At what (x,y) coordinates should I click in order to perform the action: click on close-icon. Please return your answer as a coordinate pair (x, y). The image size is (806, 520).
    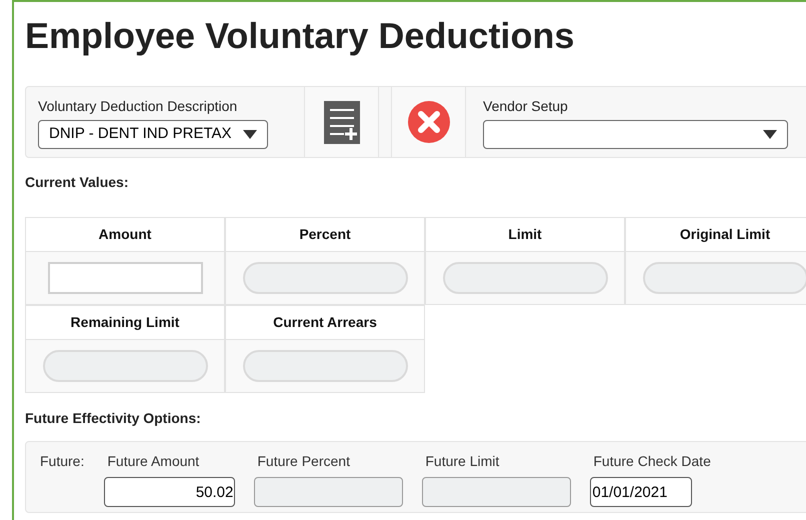
    Looking at the image, I should click on (429, 122).